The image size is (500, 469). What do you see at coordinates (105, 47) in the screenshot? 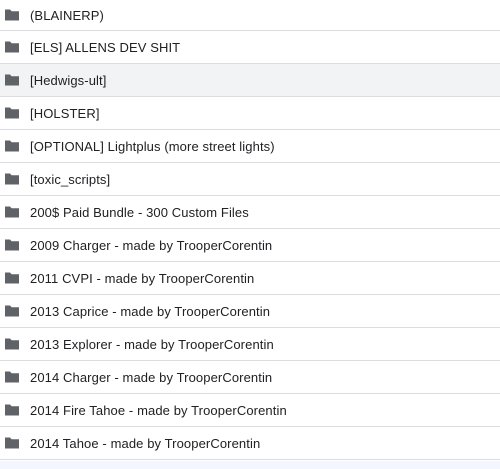
I see `folder-name: [ELS] ALLENS DEV SHIT` at bounding box center [105, 47].